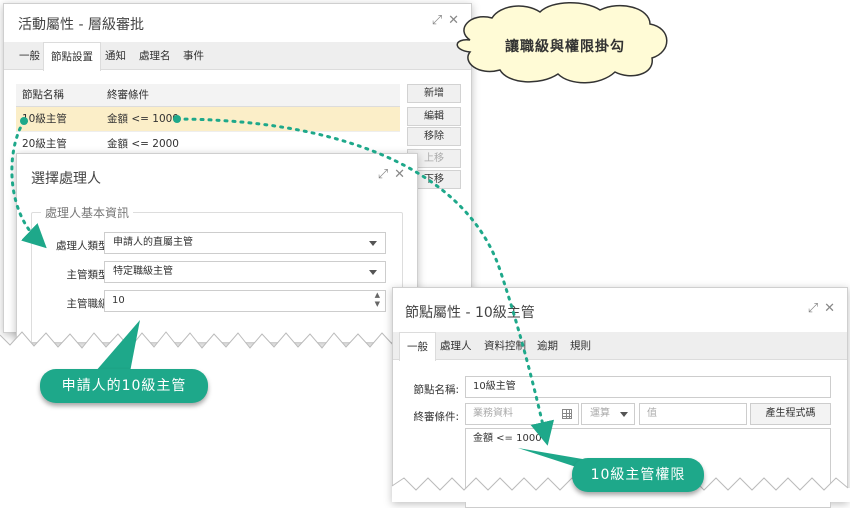  What do you see at coordinates (547, 346) in the screenshot?
I see `tab-overdue: 逾期` at bounding box center [547, 346].